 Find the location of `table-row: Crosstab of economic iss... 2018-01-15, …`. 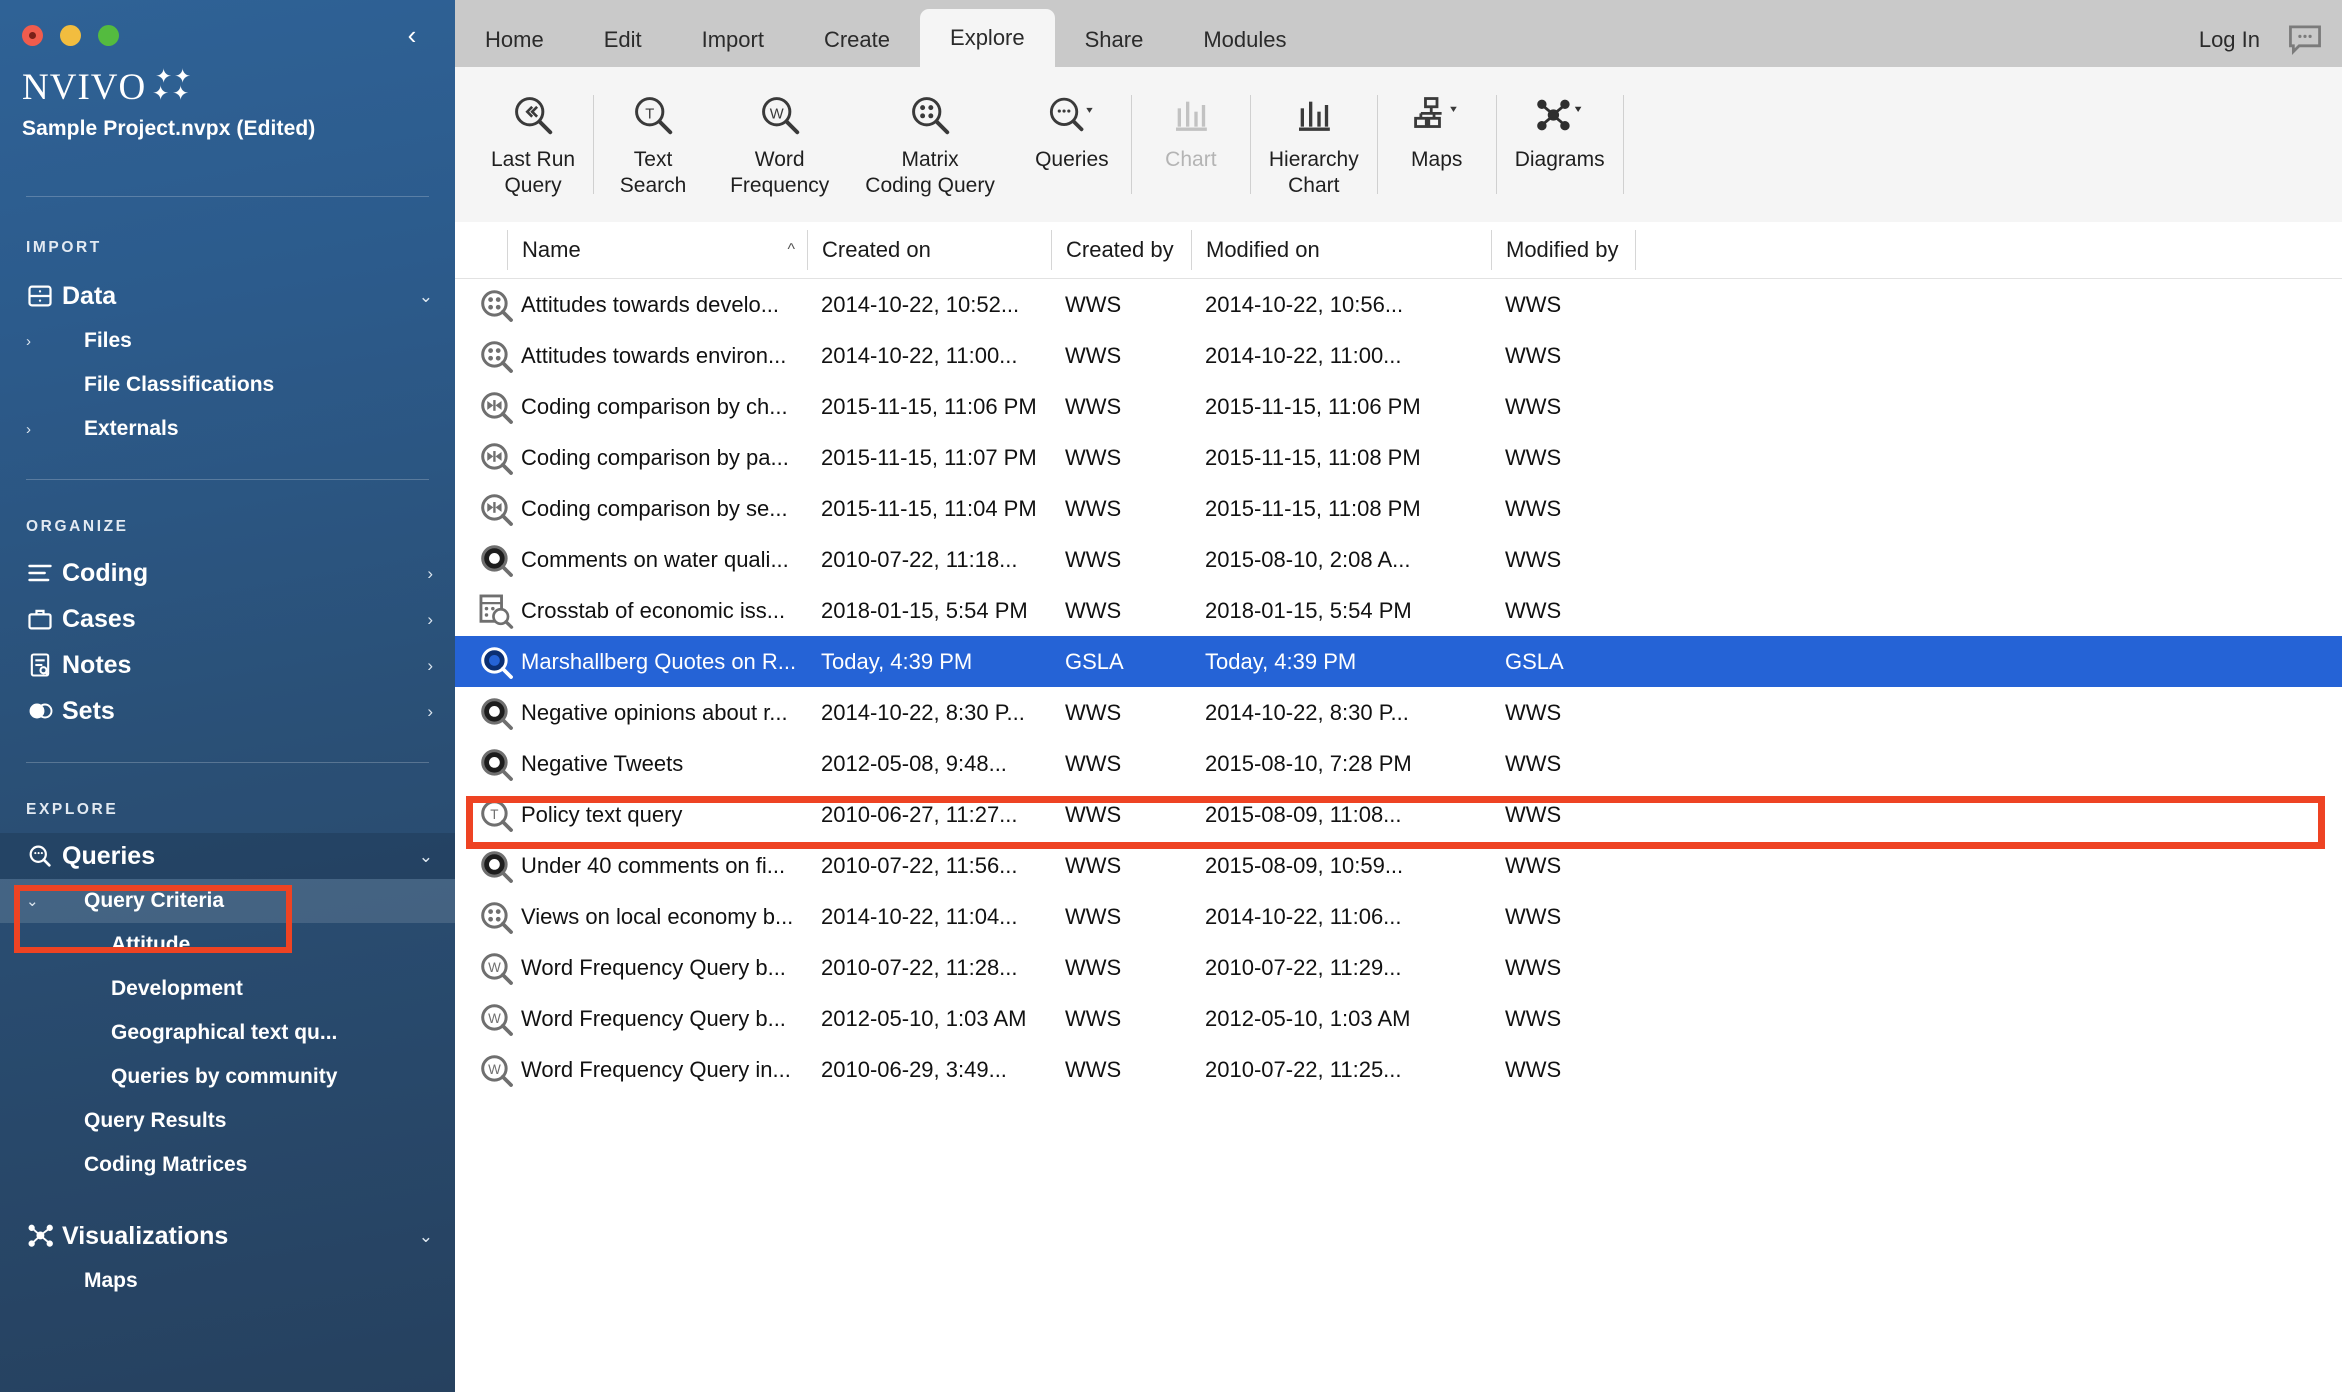

table-row: Crosstab of economic iss... 2018-01-15, … is located at coordinates (1398, 610).